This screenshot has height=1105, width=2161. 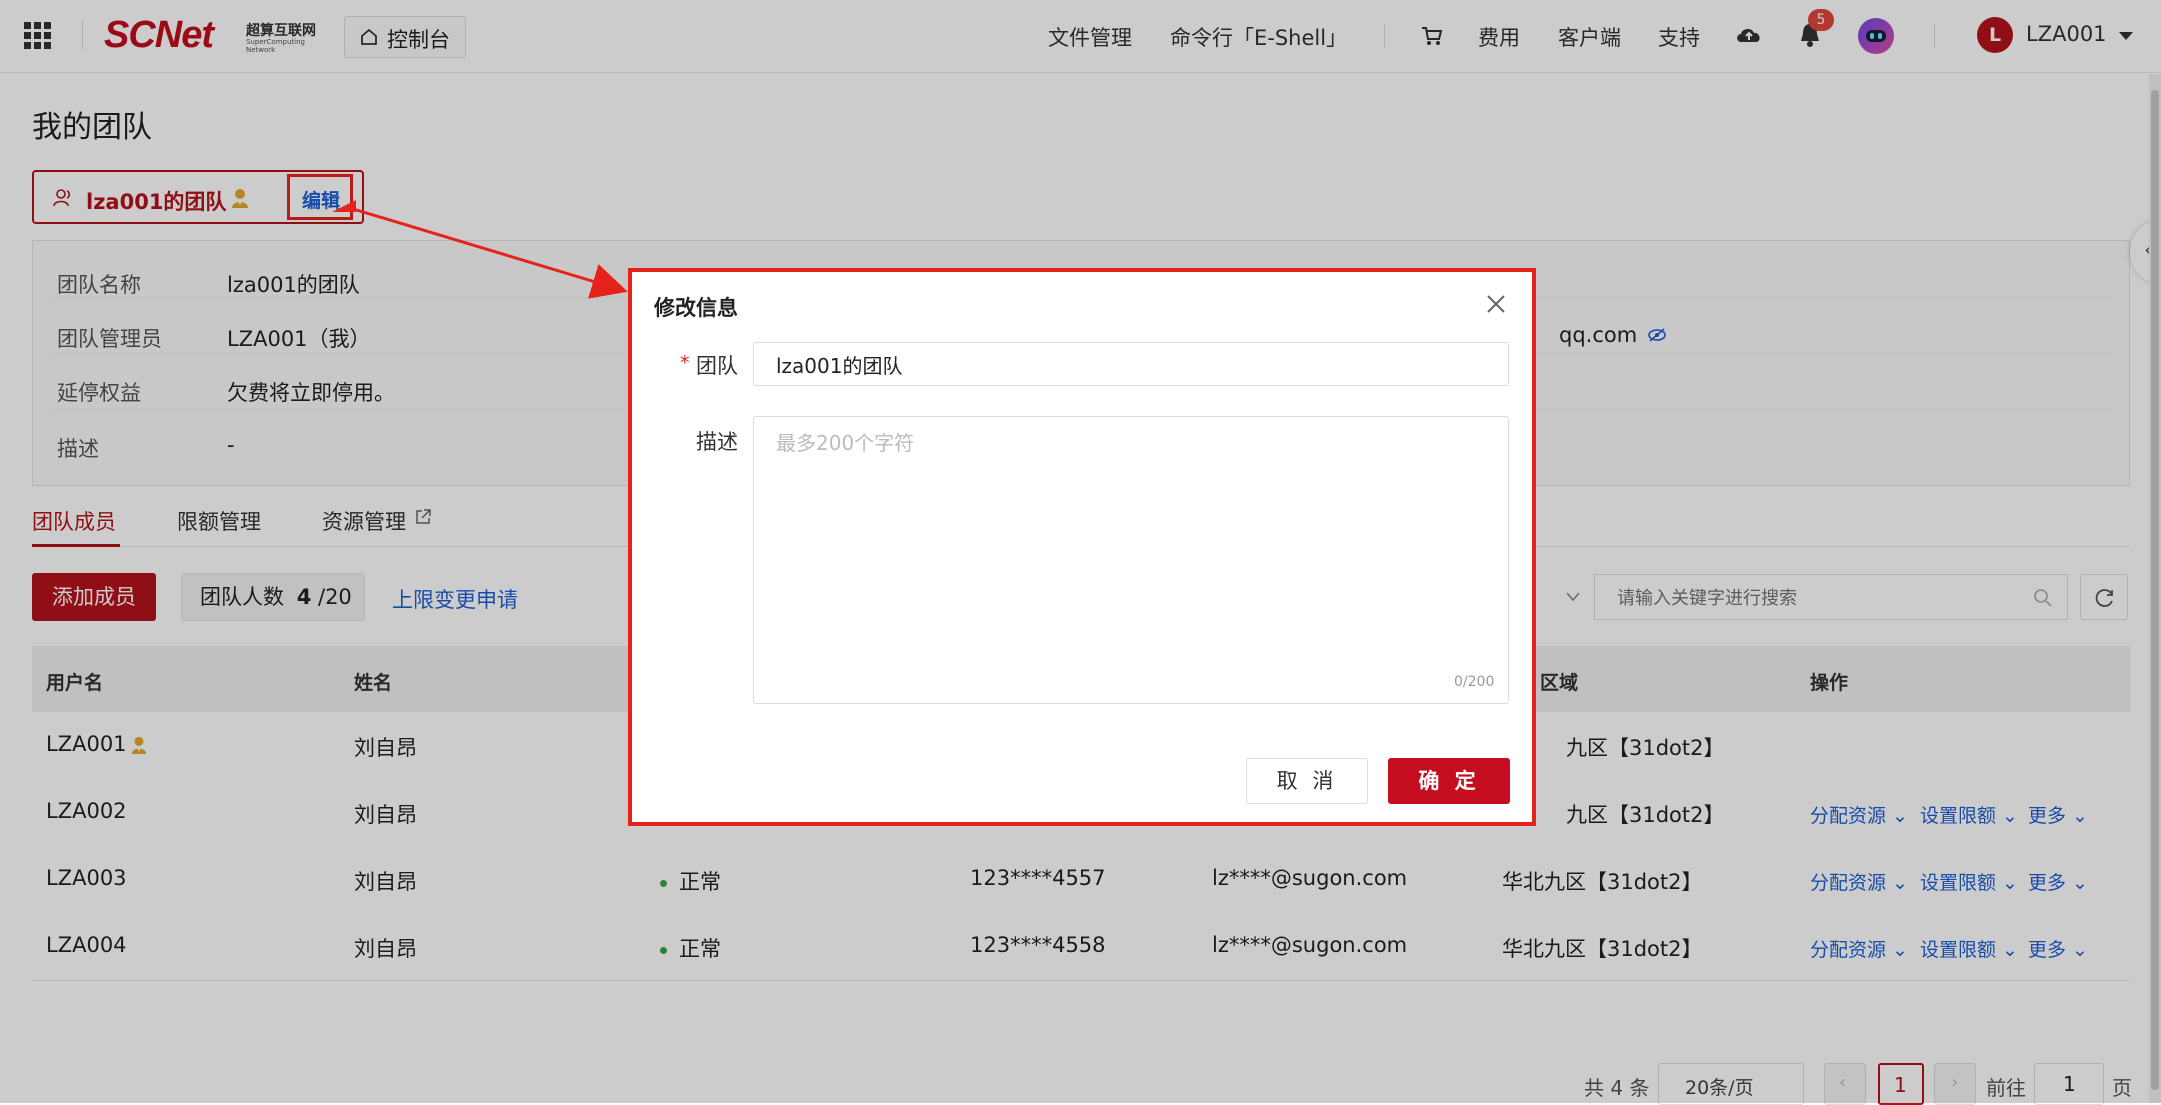 I want to click on close-icon, so click(x=1496, y=304).